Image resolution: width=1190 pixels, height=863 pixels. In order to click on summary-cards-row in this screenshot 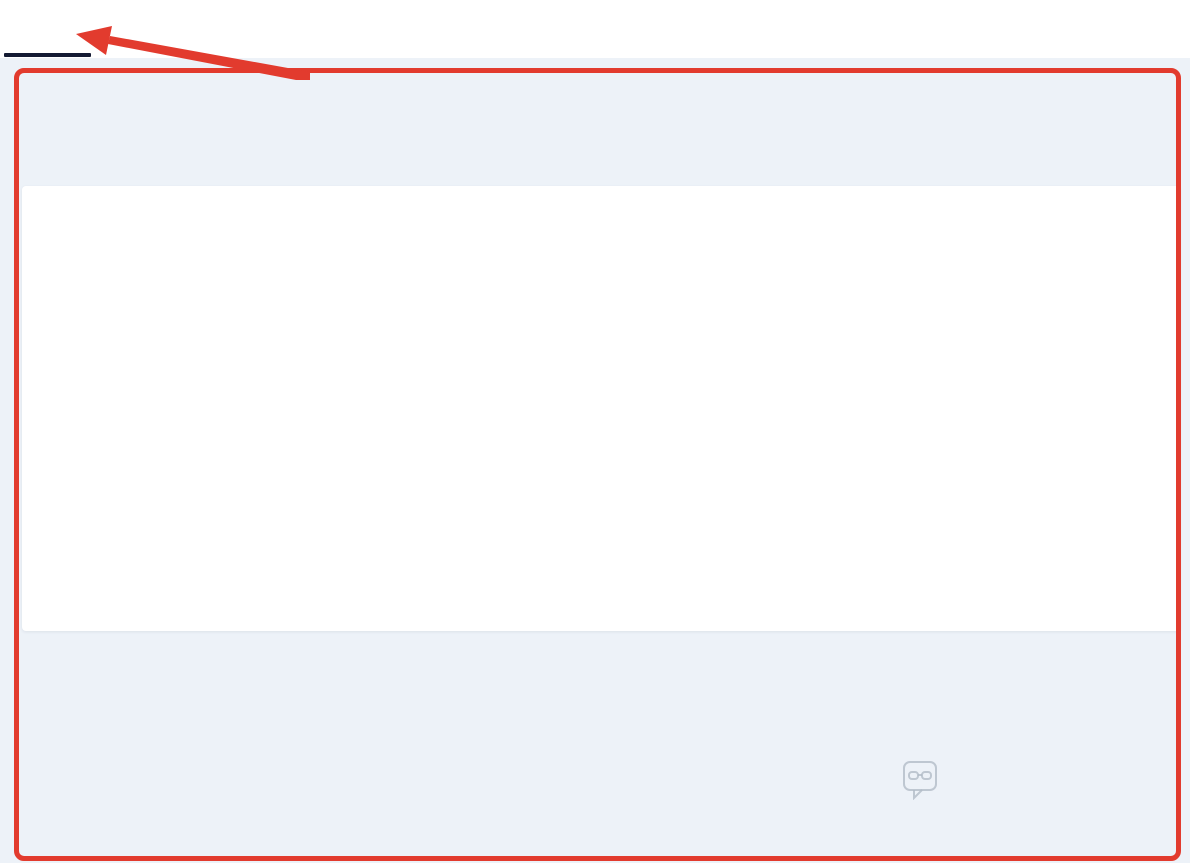, I will do `click(601, 121)`.